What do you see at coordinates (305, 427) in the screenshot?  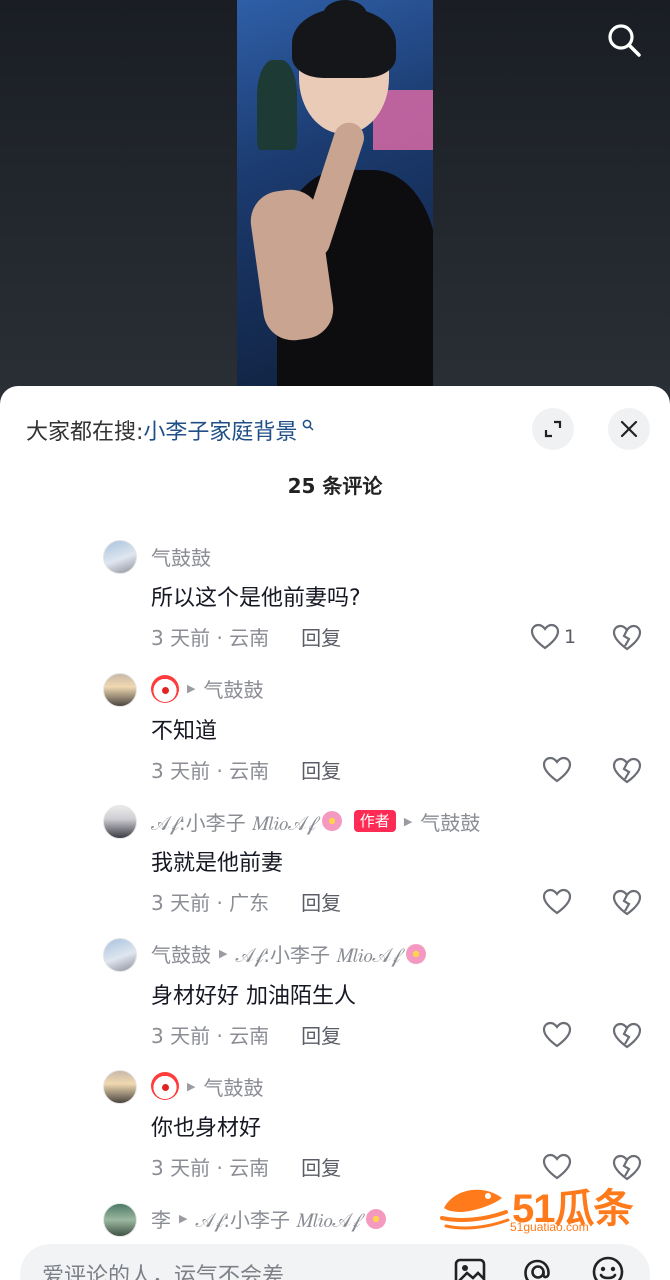 I see `hot-search-icon` at bounding box center [305, 427].